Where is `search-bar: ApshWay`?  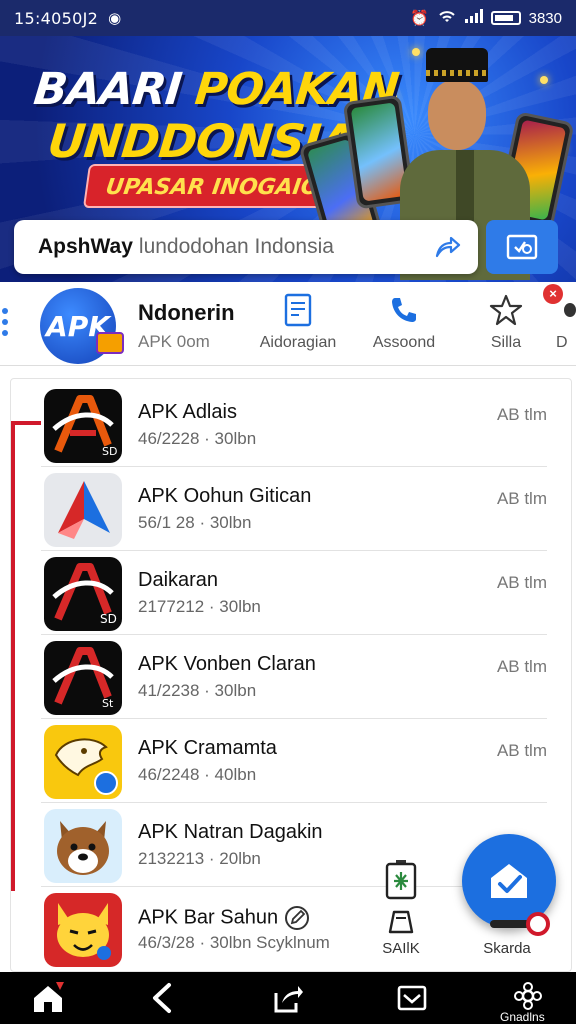 search-bar: ApshWay is located at coordinates (246, 247).